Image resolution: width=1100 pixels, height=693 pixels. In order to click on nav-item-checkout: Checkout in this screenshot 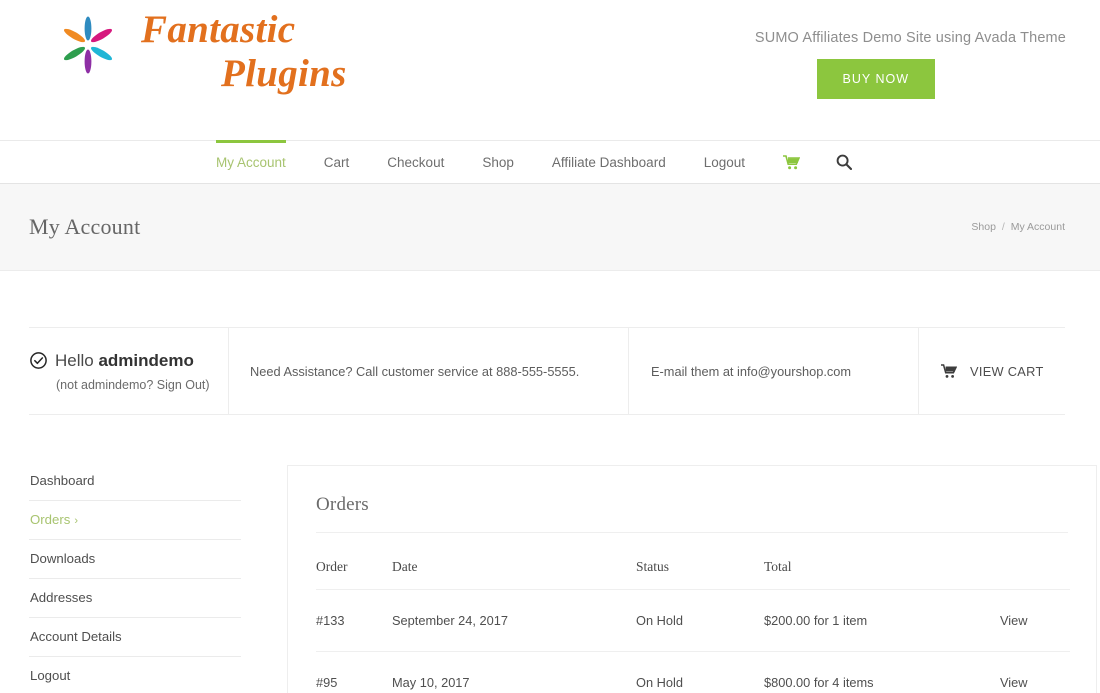, I will do `click(415, 162)`.